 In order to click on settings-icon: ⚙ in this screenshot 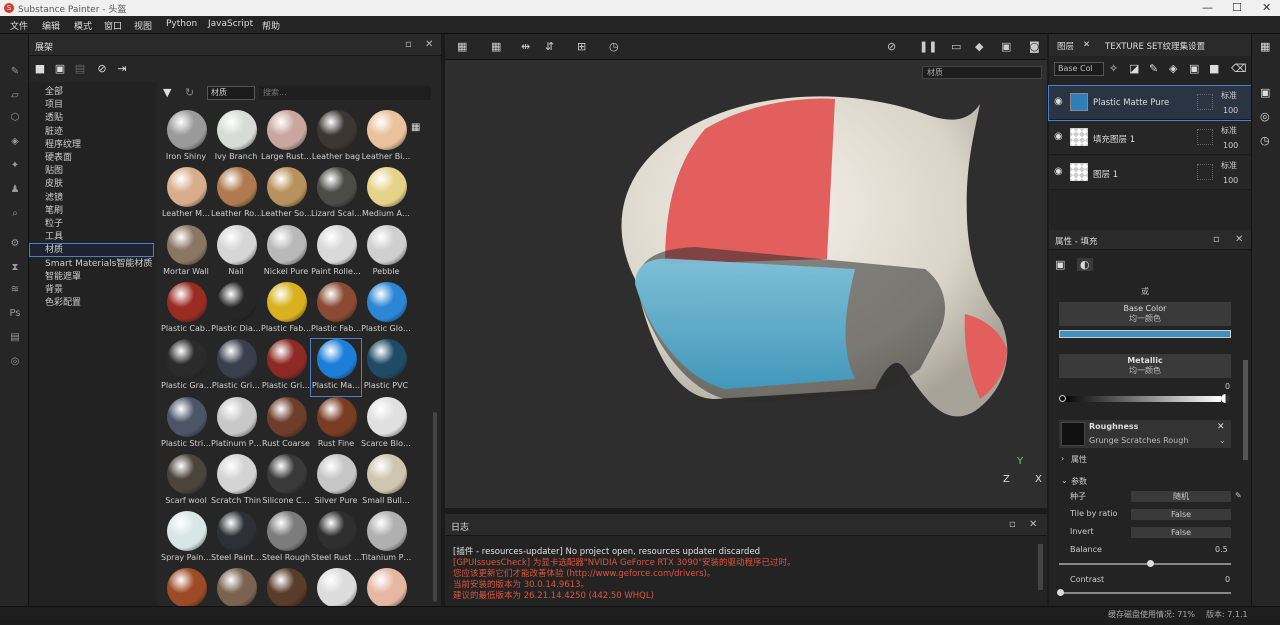, I will do `click(15, 244)`.